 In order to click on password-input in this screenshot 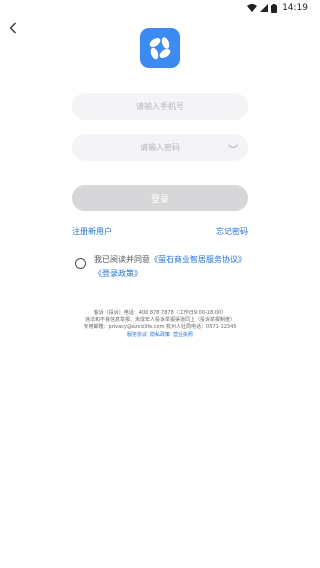, I will do `click(160, 147)`.